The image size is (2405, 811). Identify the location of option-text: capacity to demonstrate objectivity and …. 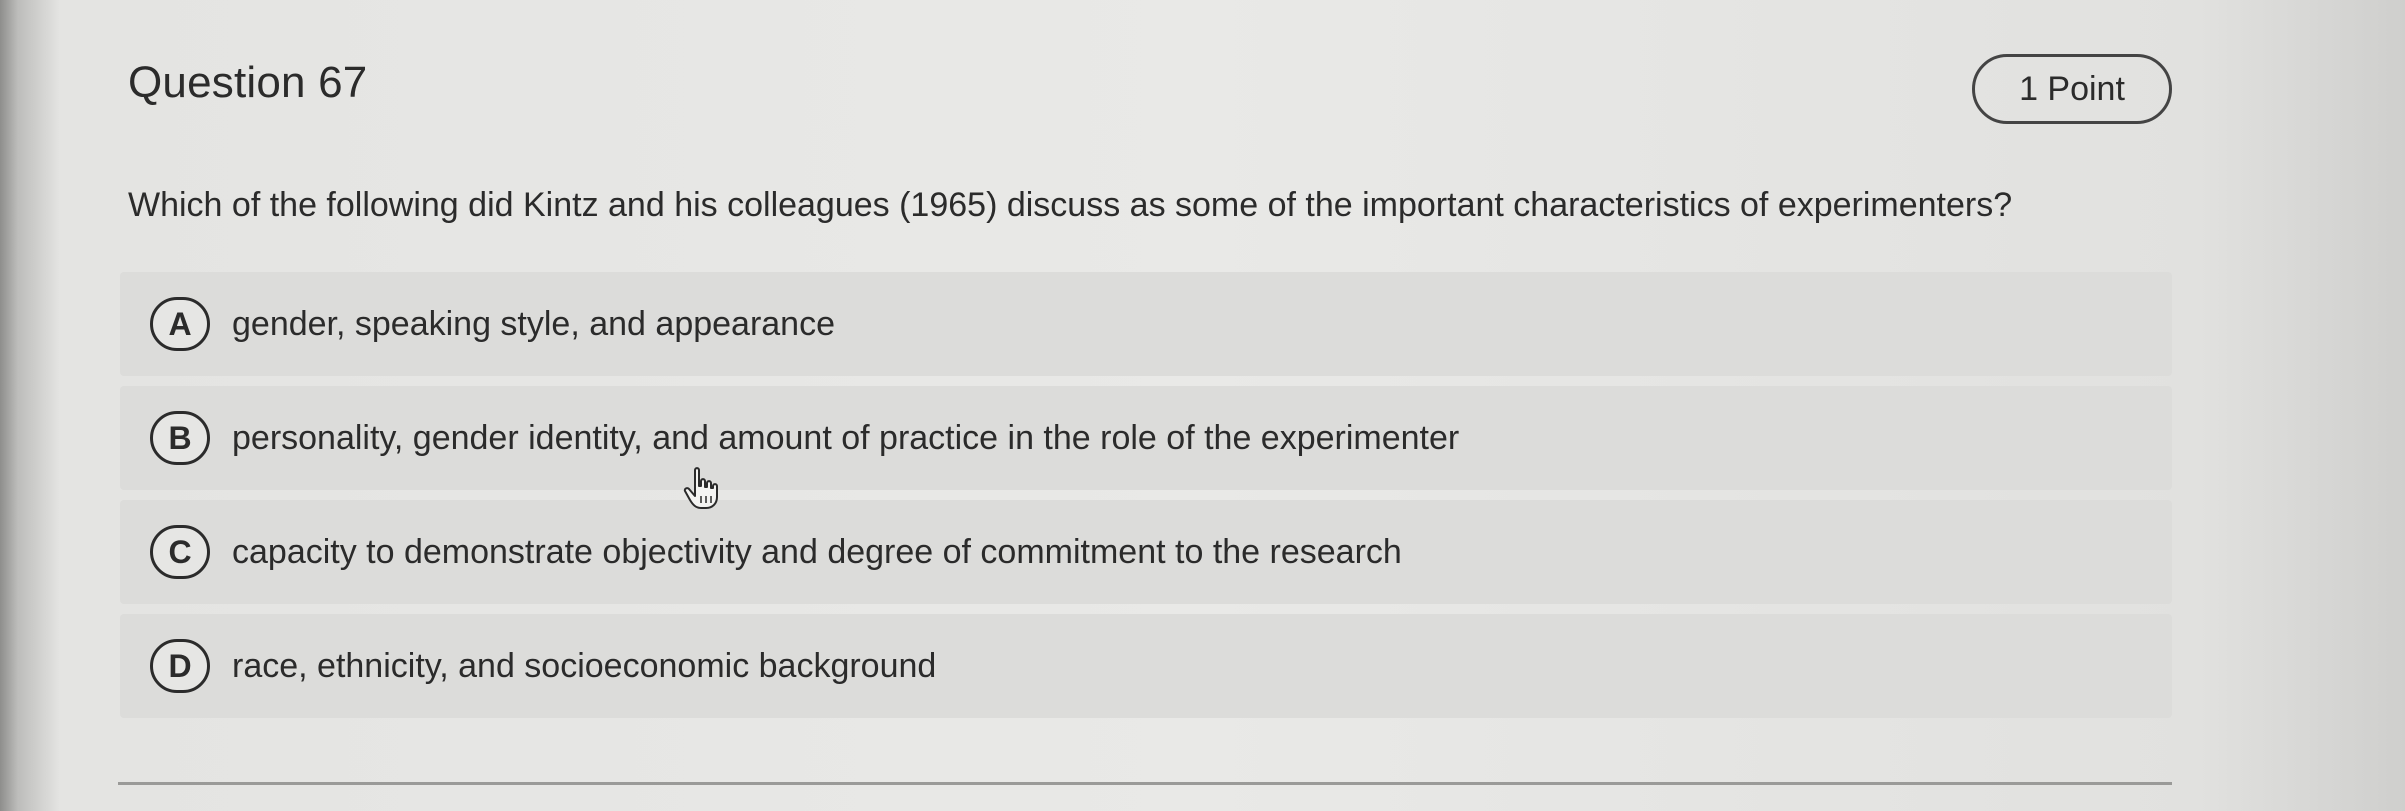
(817, 551).